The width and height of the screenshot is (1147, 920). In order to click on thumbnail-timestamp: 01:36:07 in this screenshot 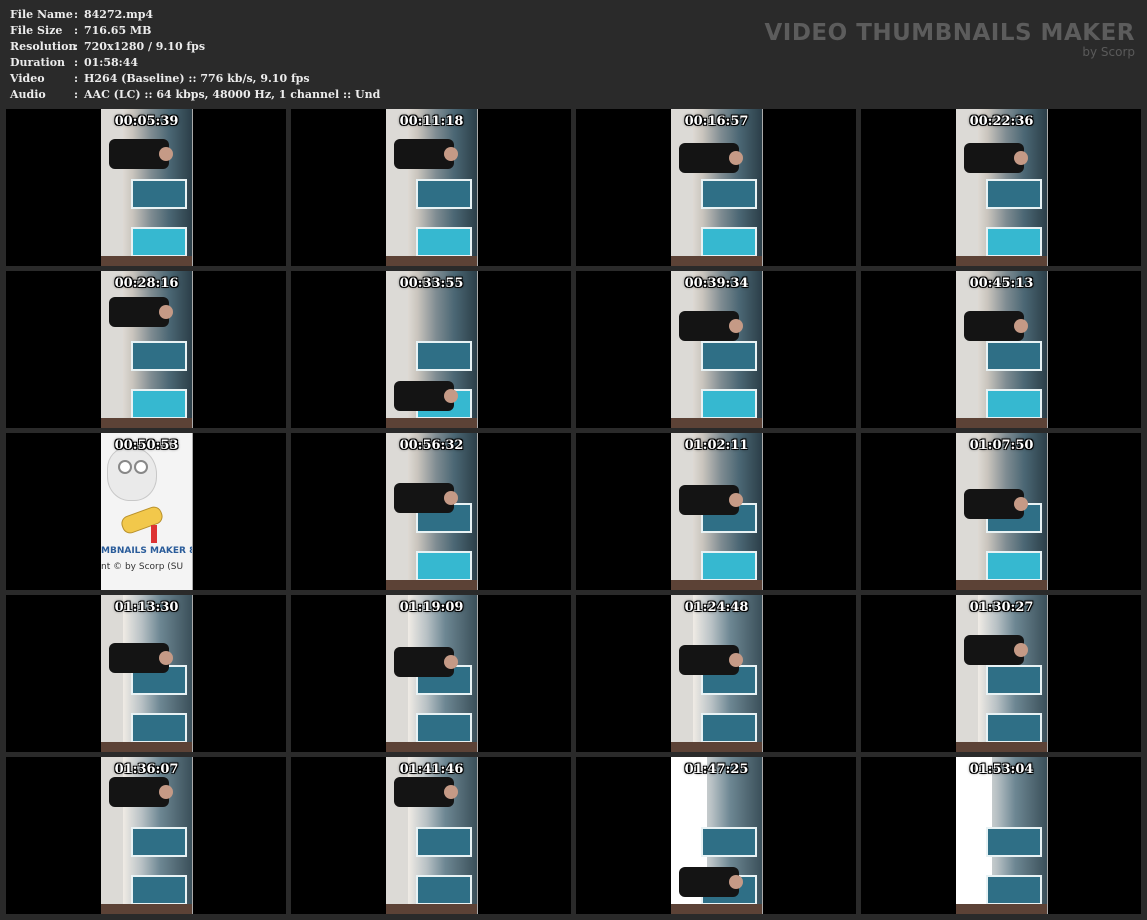, I will do `click(146, 769)`.